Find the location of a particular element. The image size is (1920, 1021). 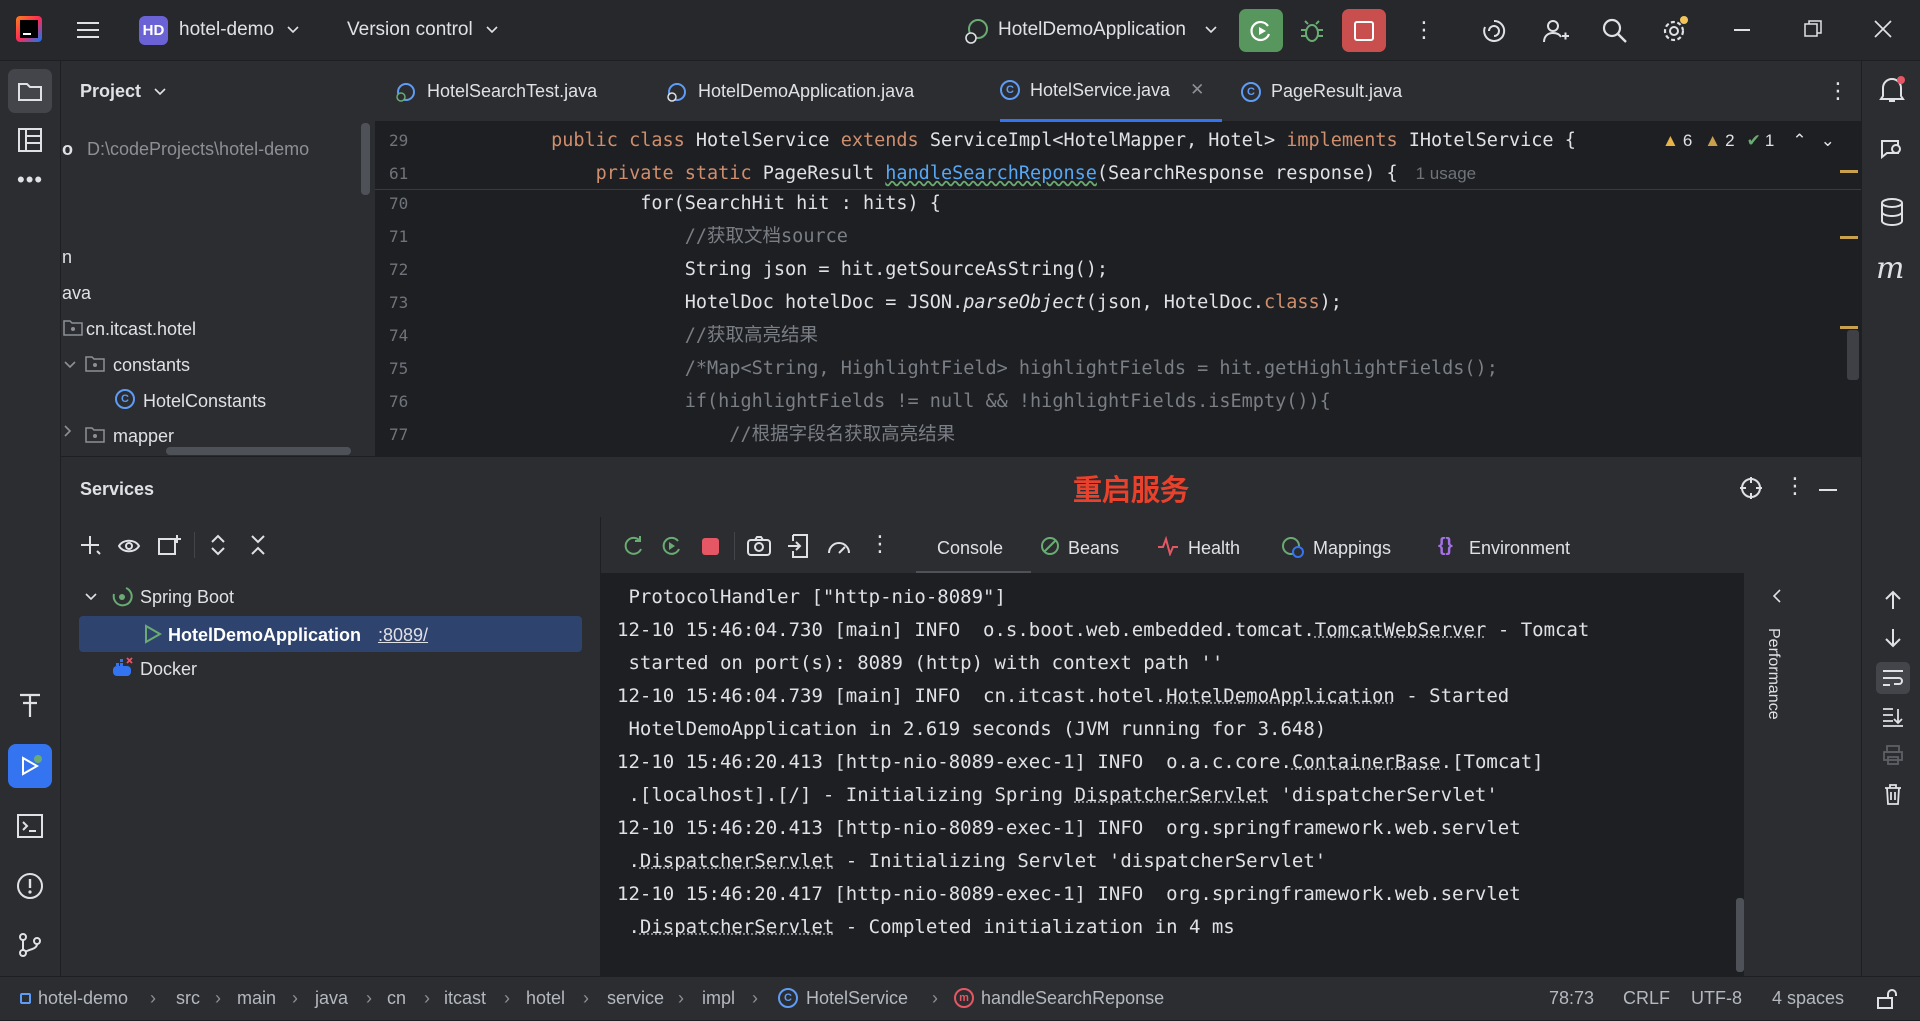

ai-assistant-icon is located at coordinates (1494, 31).